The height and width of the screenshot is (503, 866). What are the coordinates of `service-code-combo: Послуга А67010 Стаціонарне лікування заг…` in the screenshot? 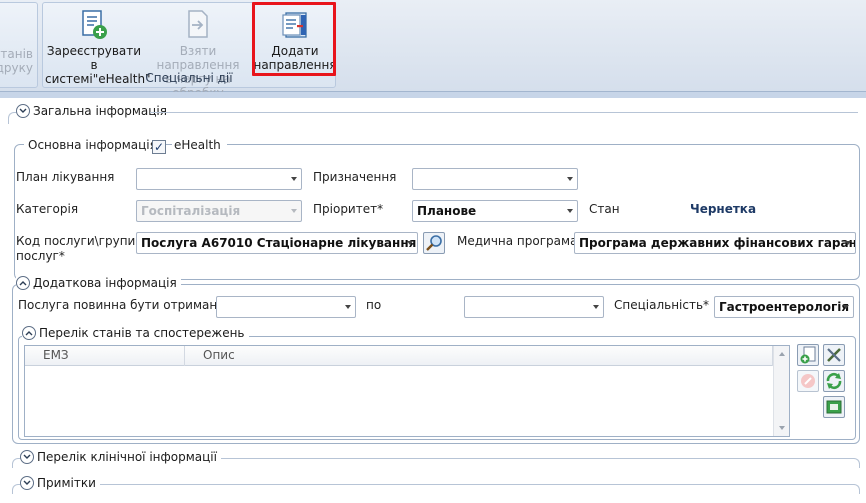 It's located at (277, 243).